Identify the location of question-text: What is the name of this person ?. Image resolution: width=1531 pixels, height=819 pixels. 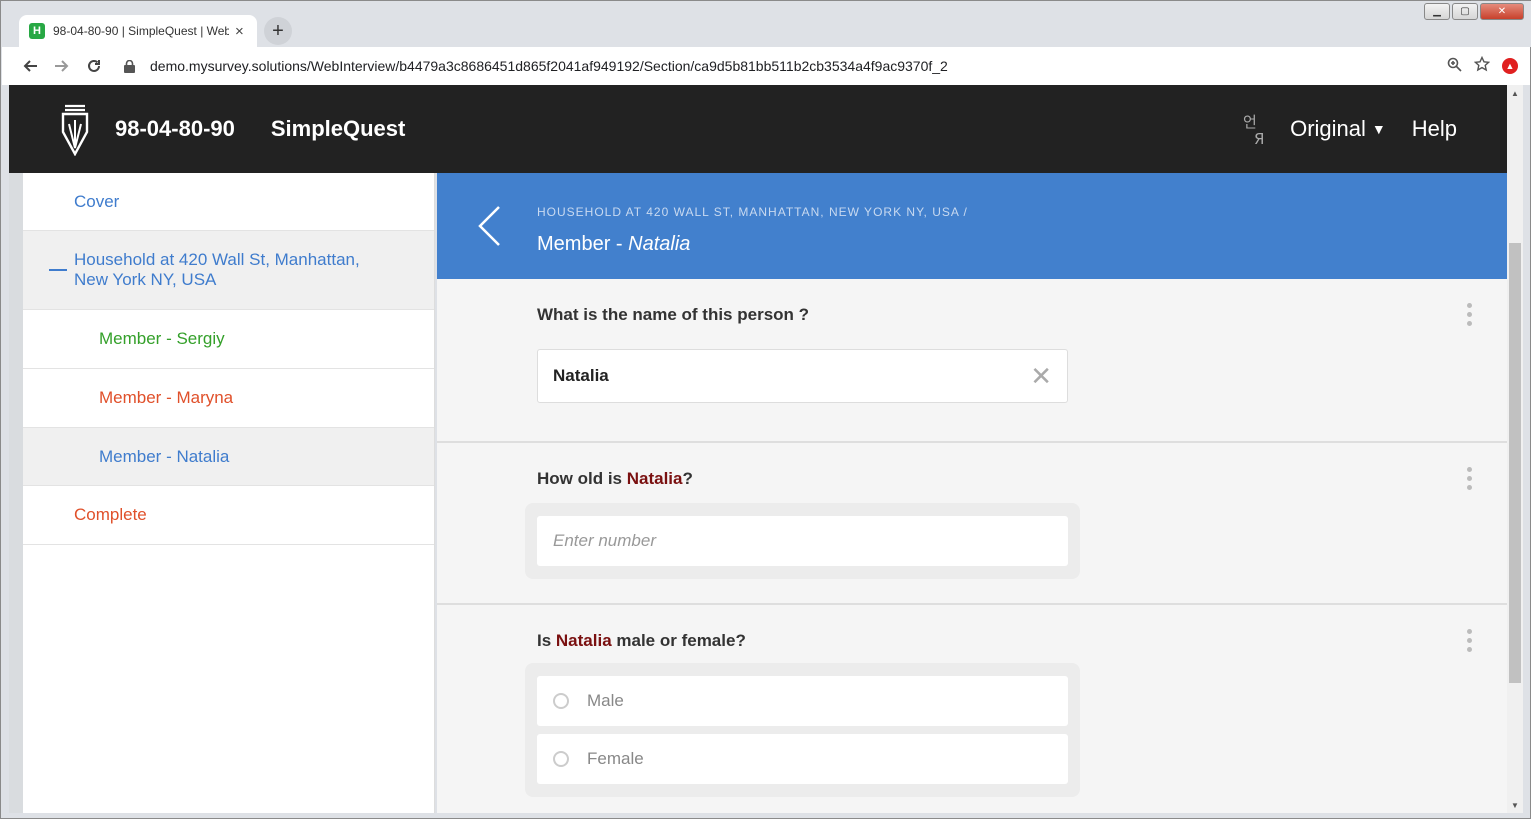
(673, 314).